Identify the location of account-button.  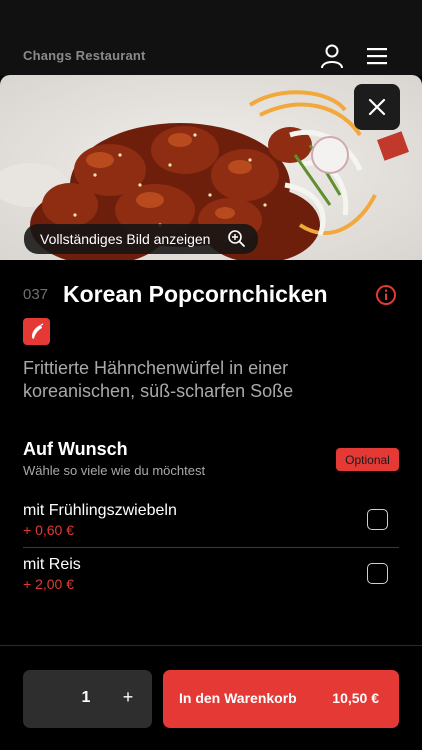
(332, 56).